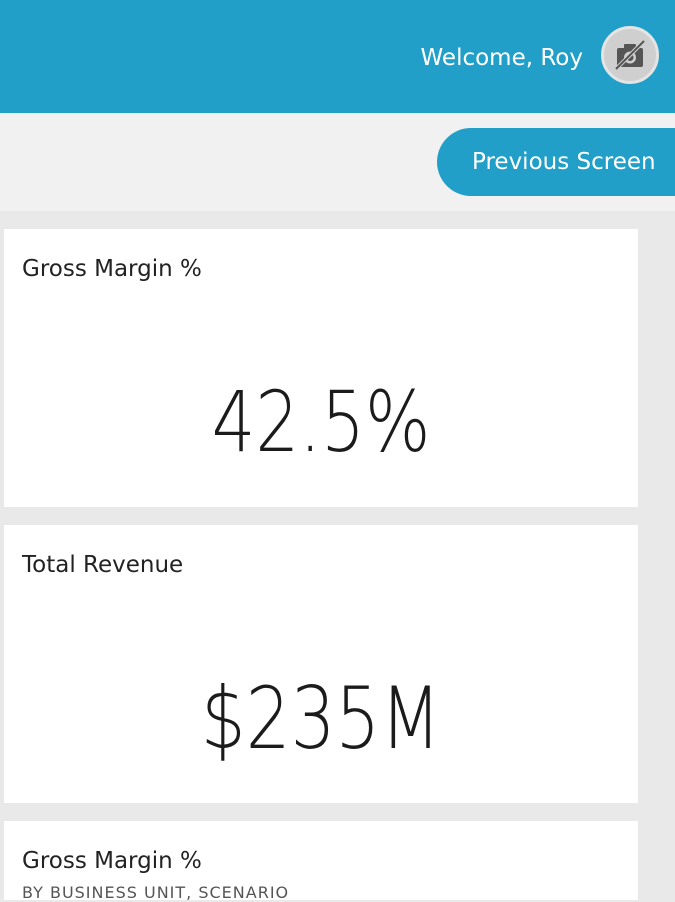  What do you see at coordinates (556, 162) in the screenshot?
I see `previous-screen-button: Previous Screen` at bounding box center [556, 162].